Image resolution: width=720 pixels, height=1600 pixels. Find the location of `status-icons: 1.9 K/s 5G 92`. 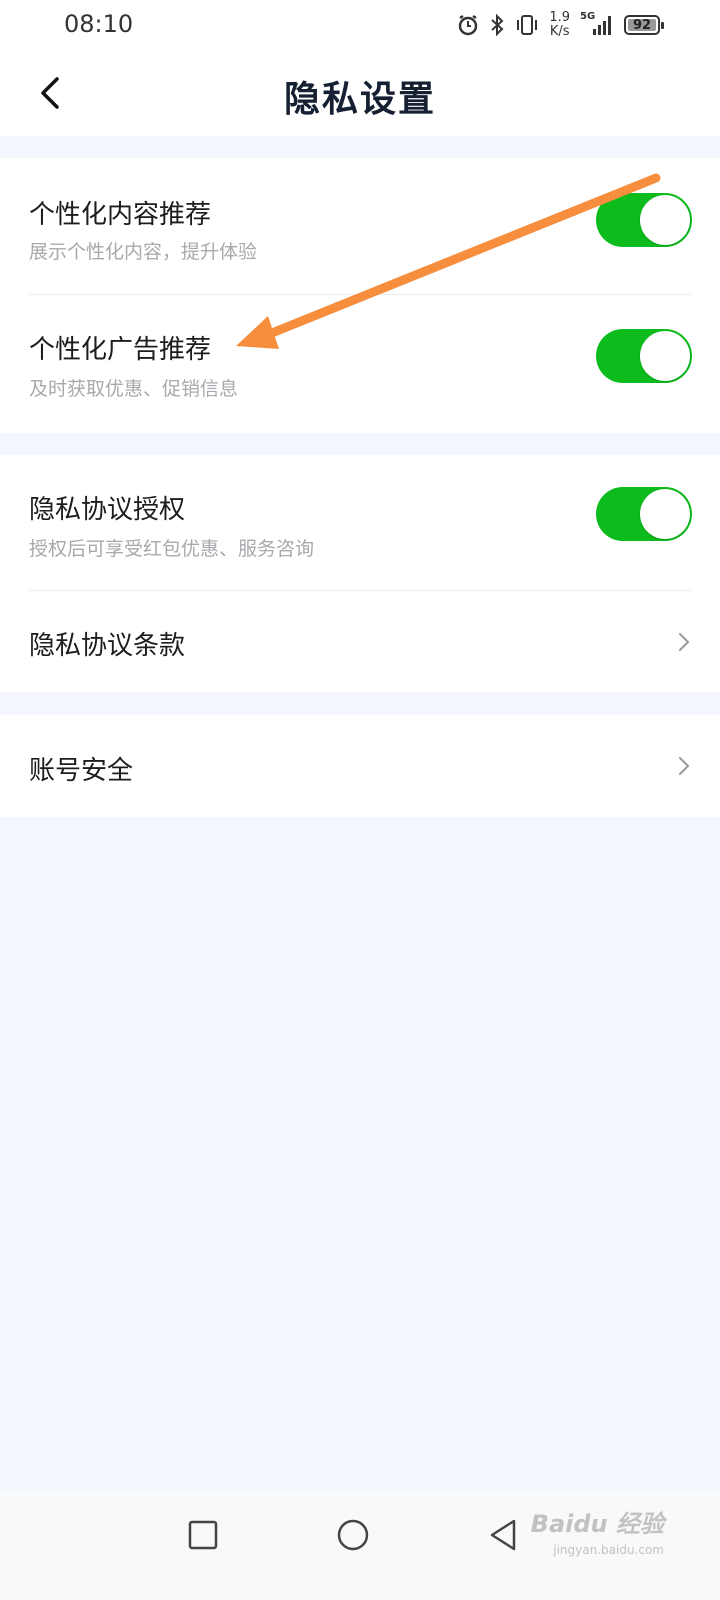

status-icons: 1.9 K/s 5G 92 is located at coordinates (560, 25).